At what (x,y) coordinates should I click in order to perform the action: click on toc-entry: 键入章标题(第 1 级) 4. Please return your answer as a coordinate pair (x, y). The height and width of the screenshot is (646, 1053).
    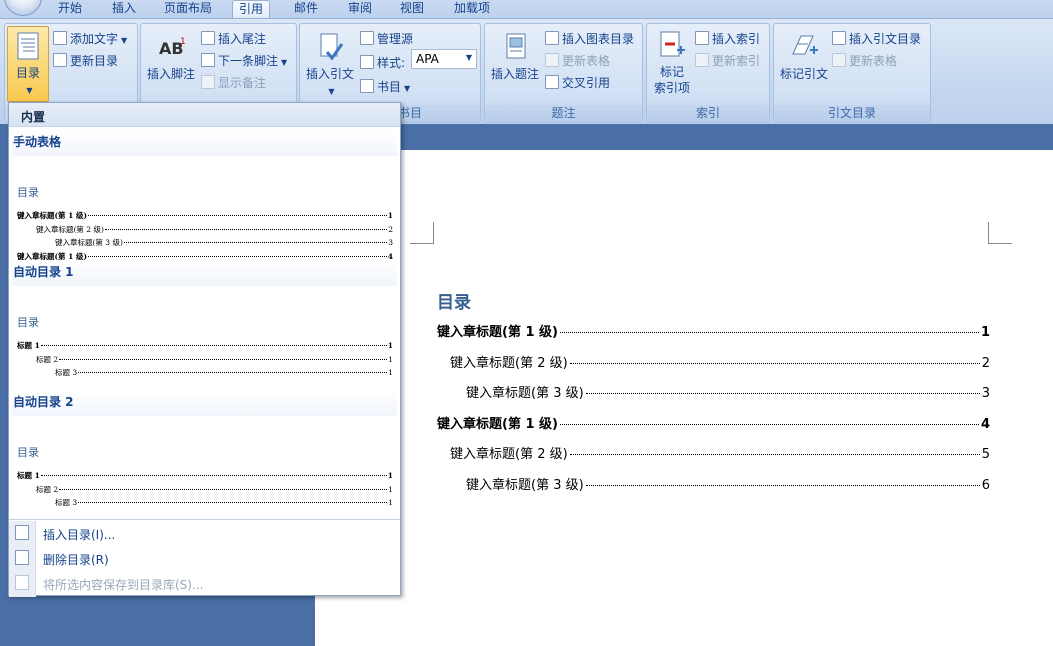
    Looking at the image, I should click on (713, 422).